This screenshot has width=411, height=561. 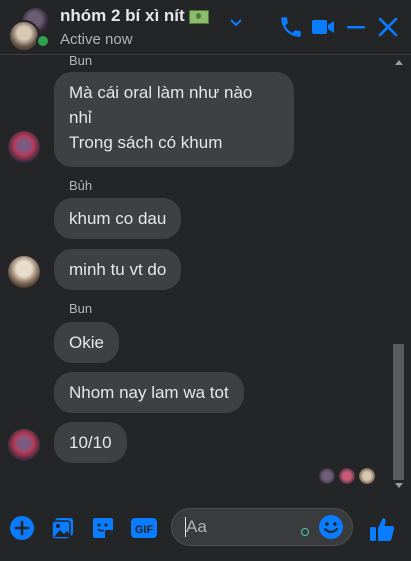 I want to click on message-bubble: minh tu vt do, so click(x=118, y=269).